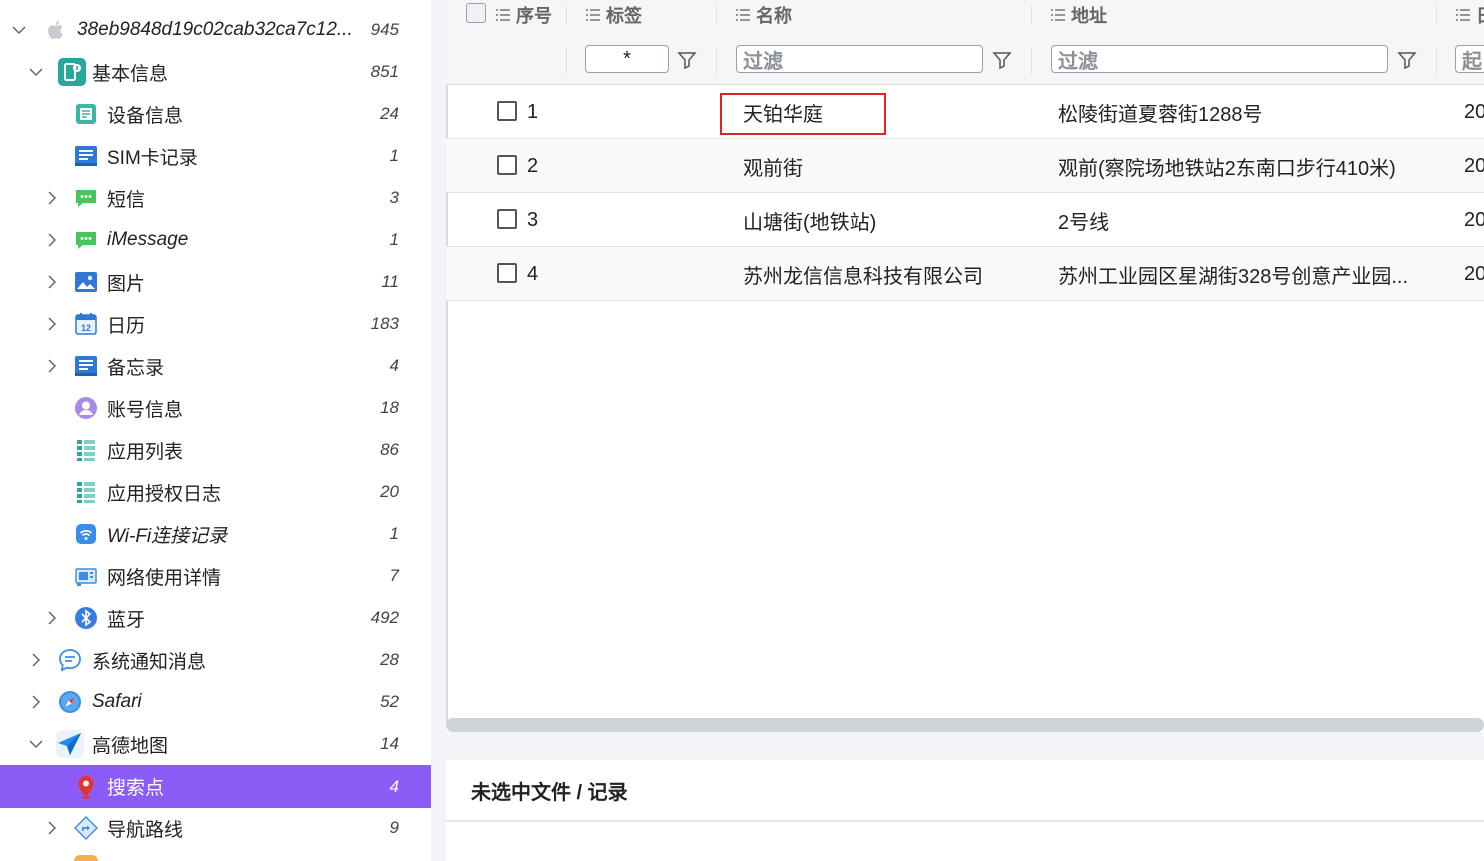 Image resolution: width=1484 pixels, height=861 pixels. What do you see at coordinates (215, 450) in the screenshot?
I see `tree-item-app-list: 应用列表 86` at bounding box center [215, 450].